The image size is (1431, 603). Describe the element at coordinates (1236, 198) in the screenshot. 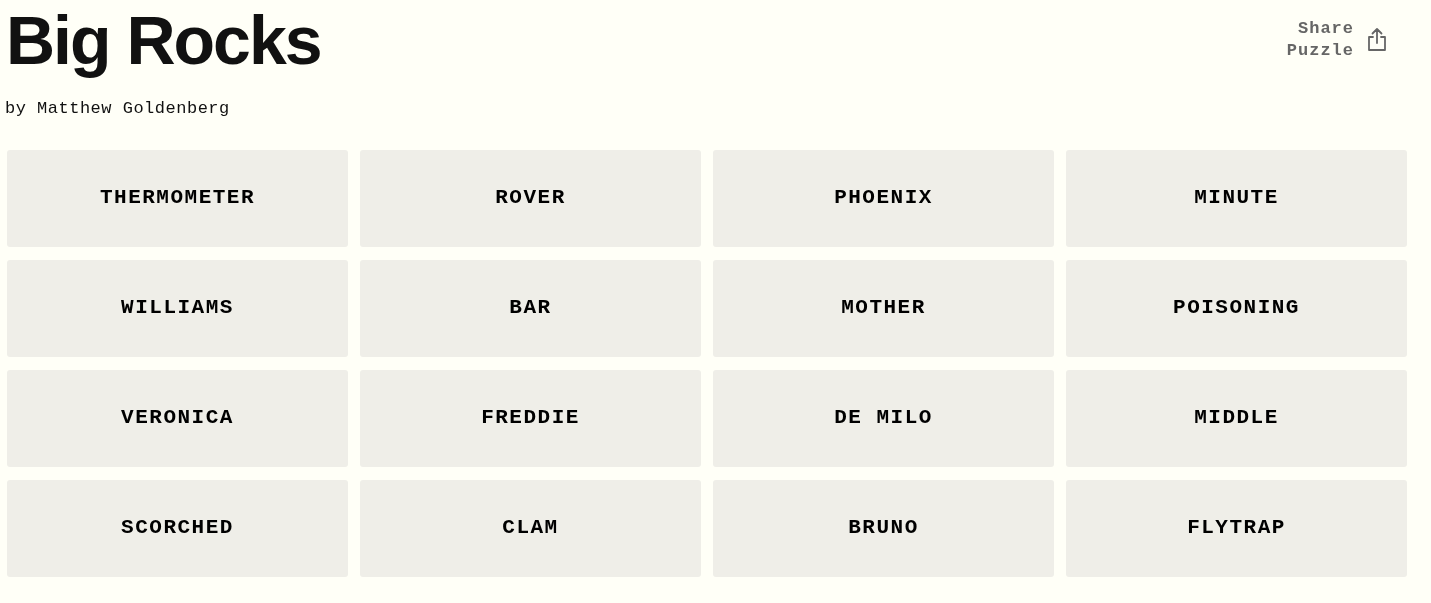

I see `word-tile: MINUTE` at that location.